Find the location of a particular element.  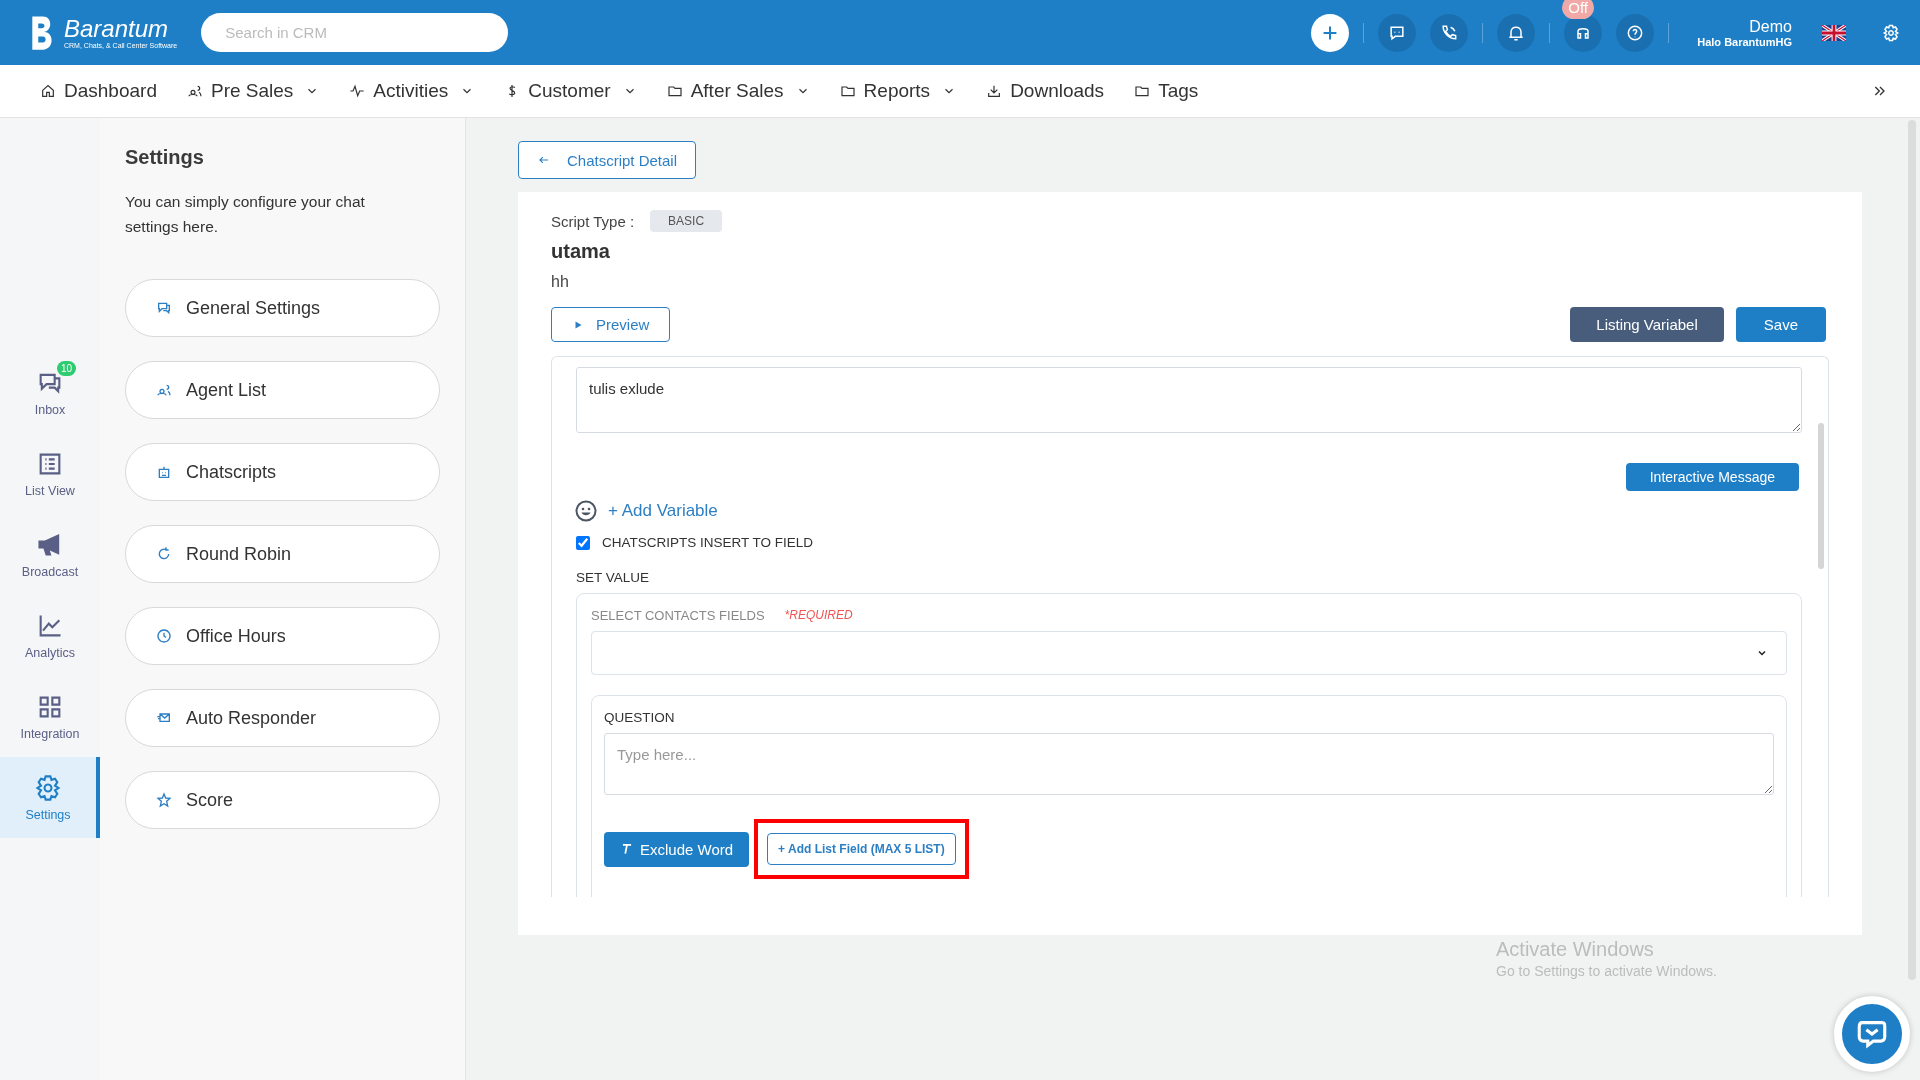

sidebar-item: Broadcast is located at coordinates (50, 554).